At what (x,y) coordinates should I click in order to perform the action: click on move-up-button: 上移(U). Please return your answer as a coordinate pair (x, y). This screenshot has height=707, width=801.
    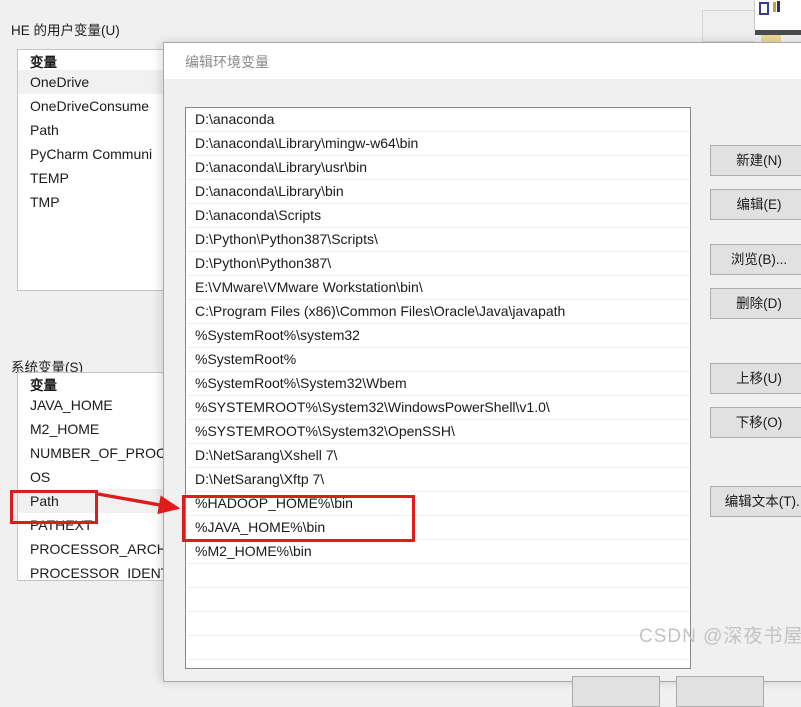
    Looking at the image, I should click on (755, 378).